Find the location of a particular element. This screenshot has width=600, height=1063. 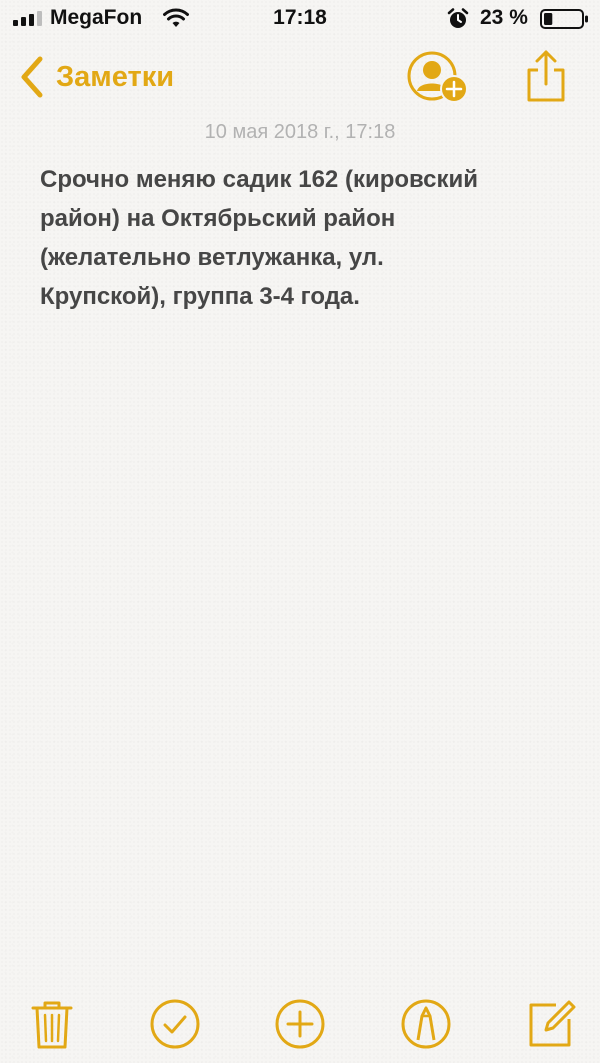

add-people-icon is located at coordinates (437, 77).